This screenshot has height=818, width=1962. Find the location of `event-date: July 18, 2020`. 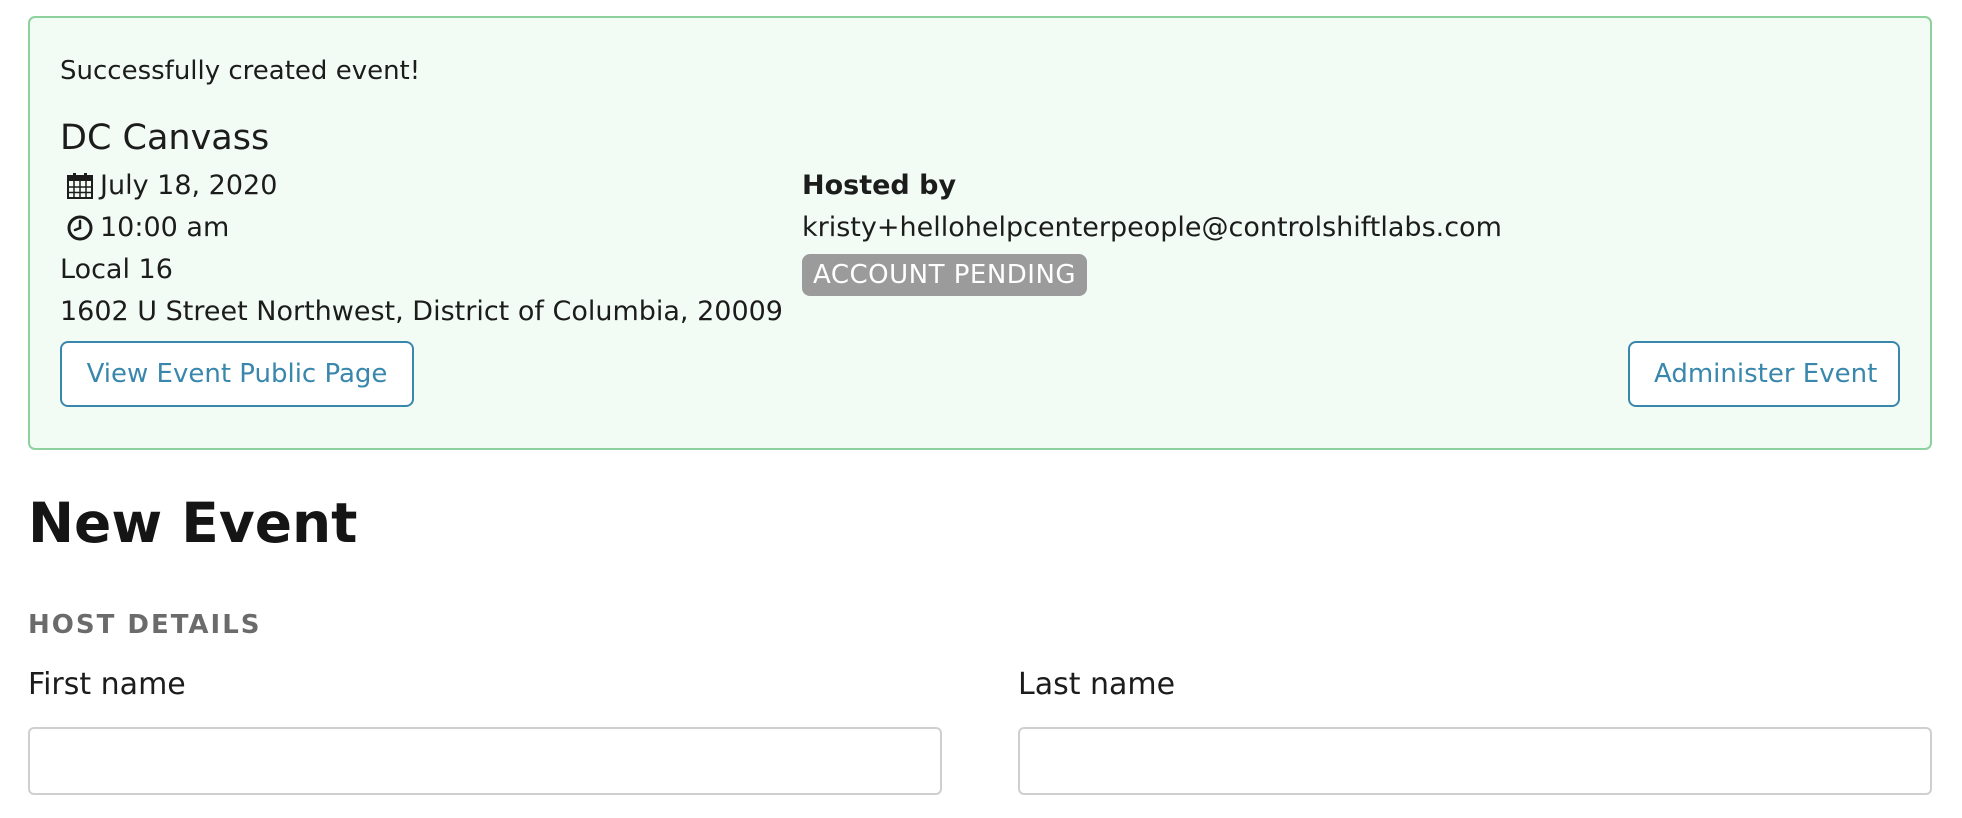

event-date: July 18, 2020 is located at coordinates (168, 186).